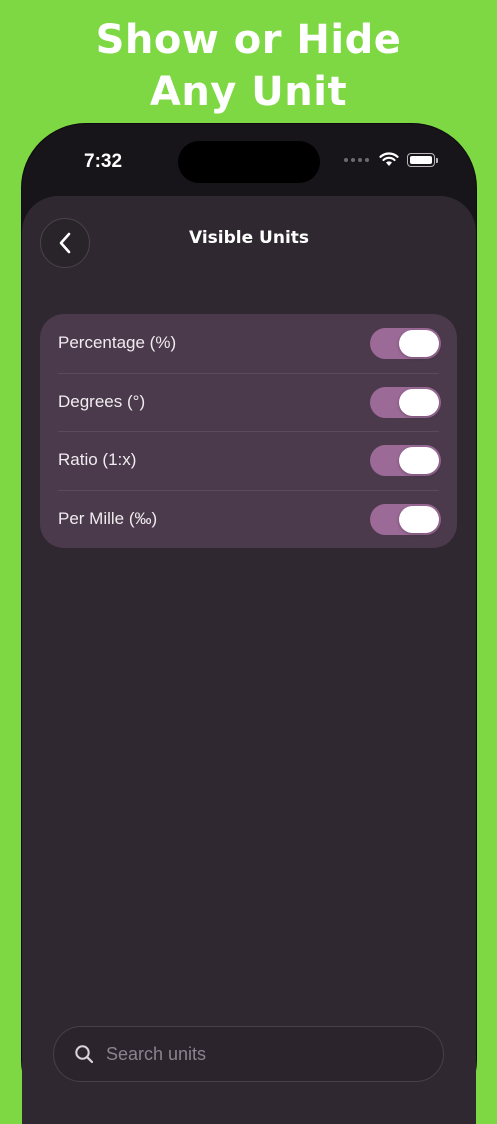 Image resolution: width=497 pixels, height=1124 pixels. What do you see at coordinates (249, 162) in the screenshot?
I see `dynamic-island` at bounding box center [249, 162].